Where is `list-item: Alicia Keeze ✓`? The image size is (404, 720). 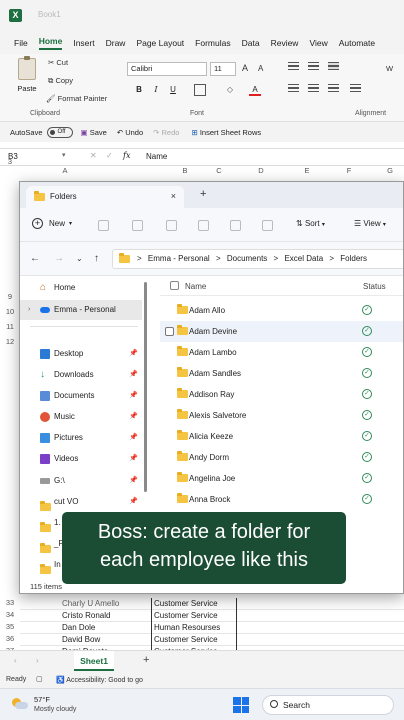
list-item: Alicia Keeze ✓ is located at coordinates (281, 436).